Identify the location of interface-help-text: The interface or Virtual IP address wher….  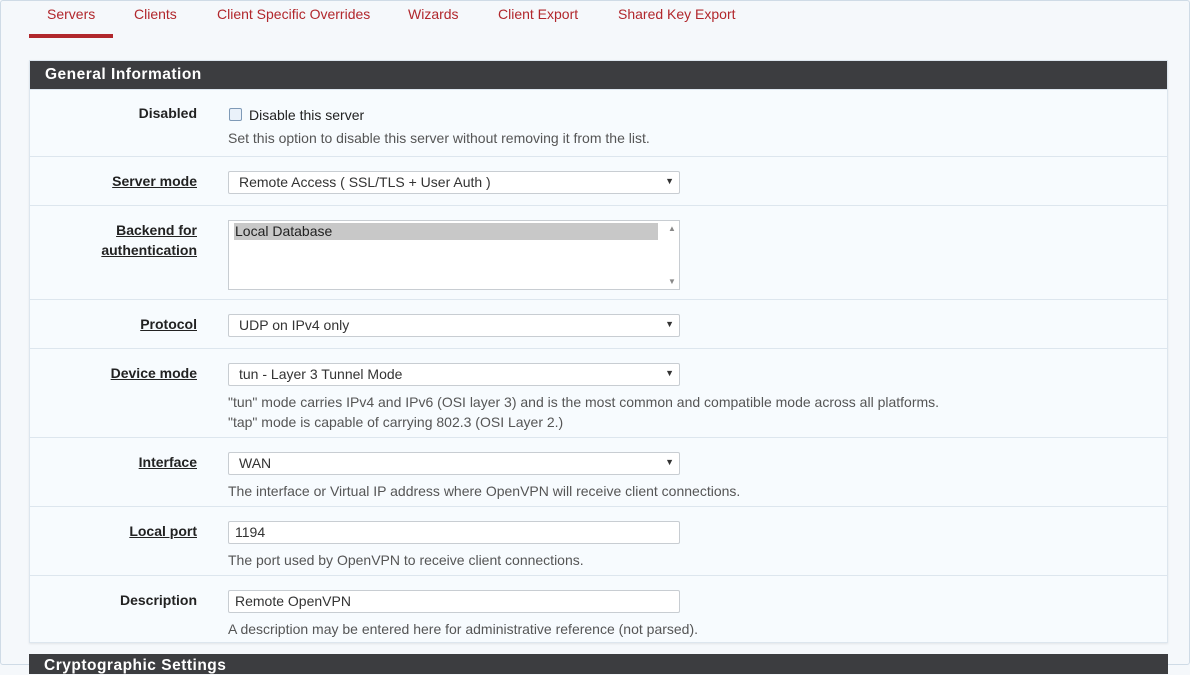
(484, 491).